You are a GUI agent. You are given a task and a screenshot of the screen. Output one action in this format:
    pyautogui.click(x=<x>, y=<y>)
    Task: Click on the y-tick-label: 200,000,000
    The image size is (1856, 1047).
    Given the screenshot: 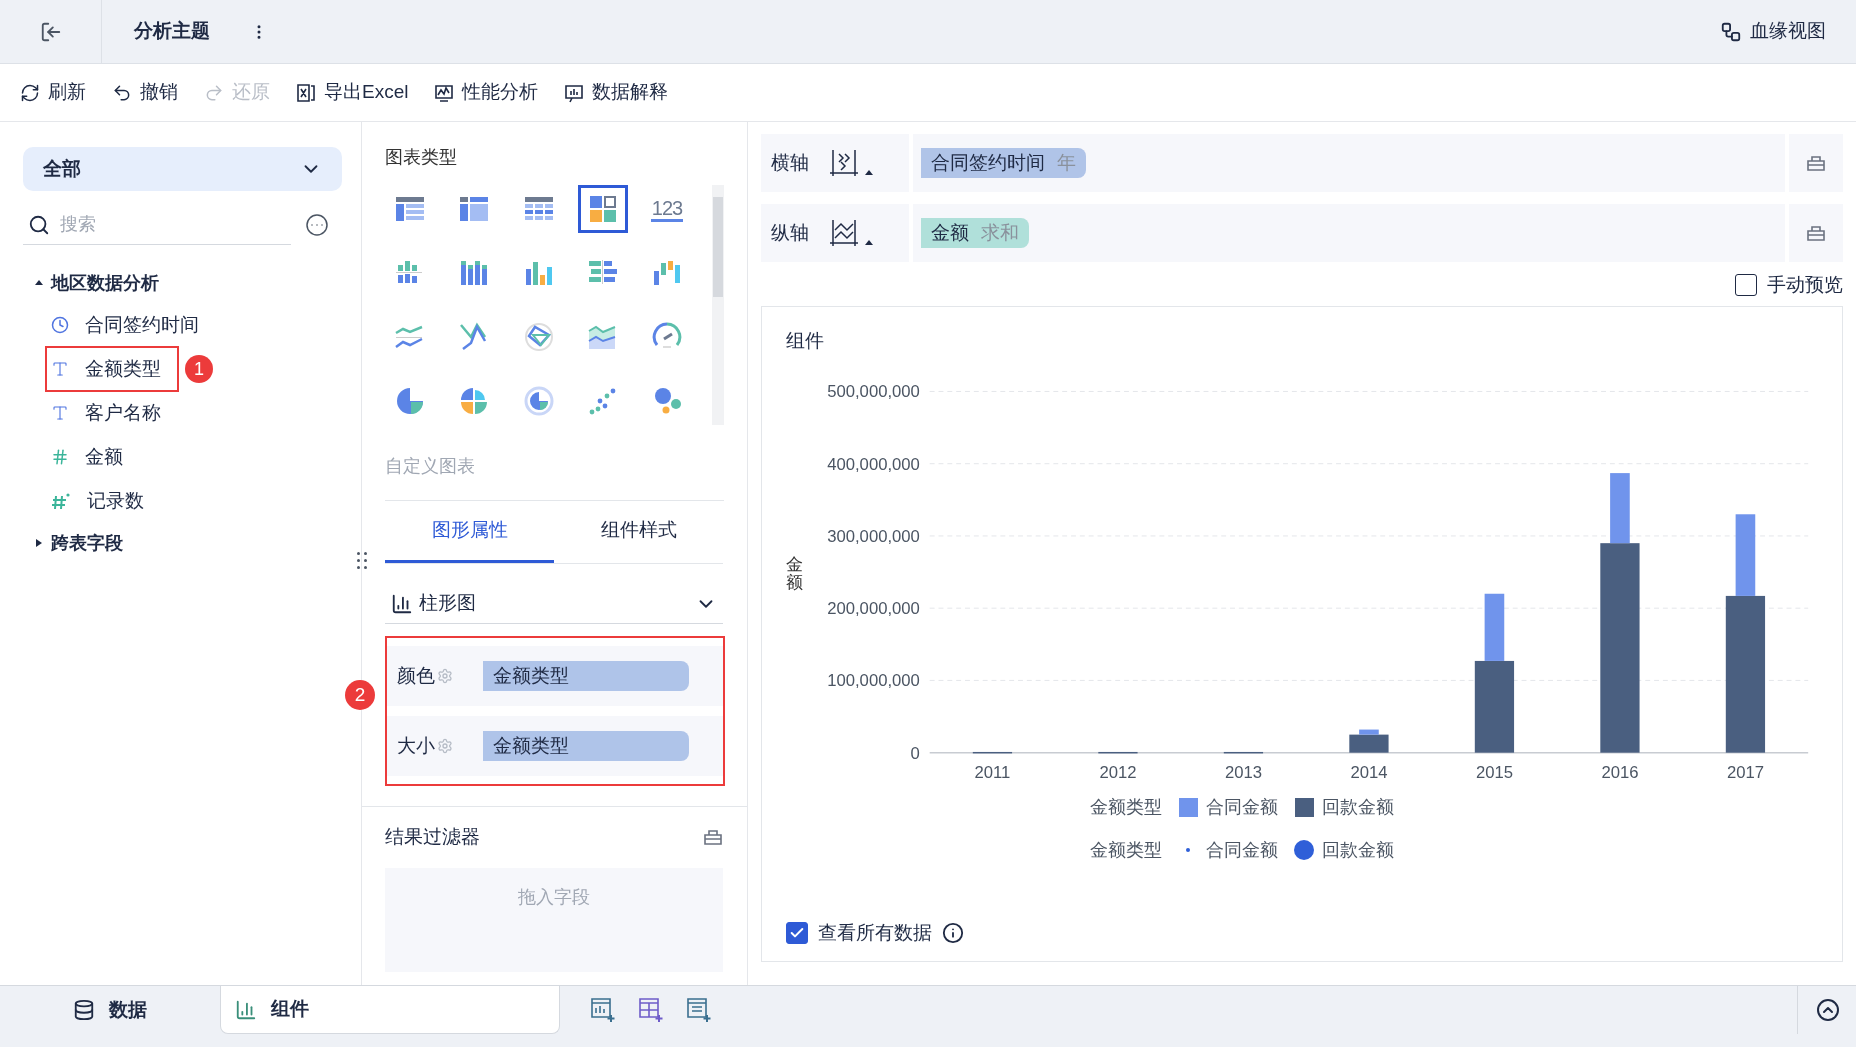 What is the action you would take?
    pyautogui.click(x=873, y=608)
    